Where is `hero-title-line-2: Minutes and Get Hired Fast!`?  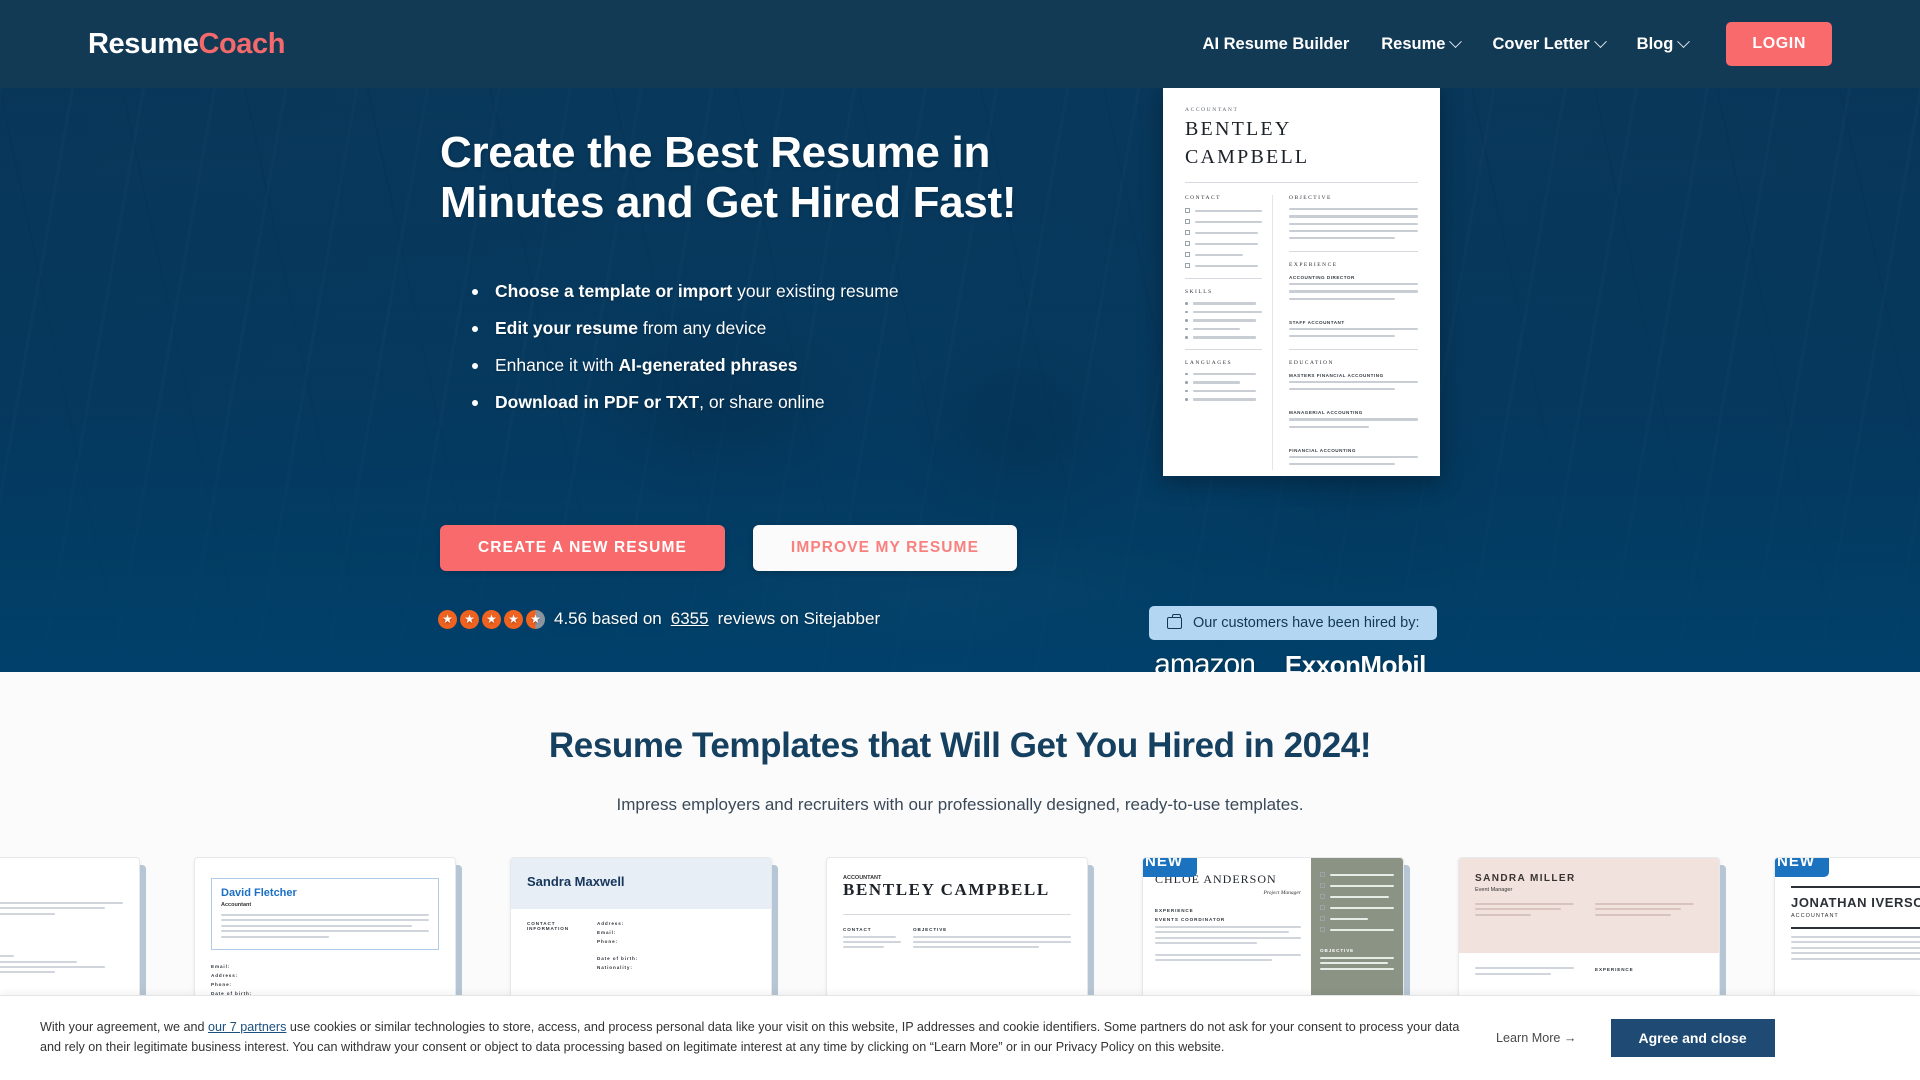 hero-title-line-2: Minutes and Get Hired Fast! is located at coordinates (728, 202).